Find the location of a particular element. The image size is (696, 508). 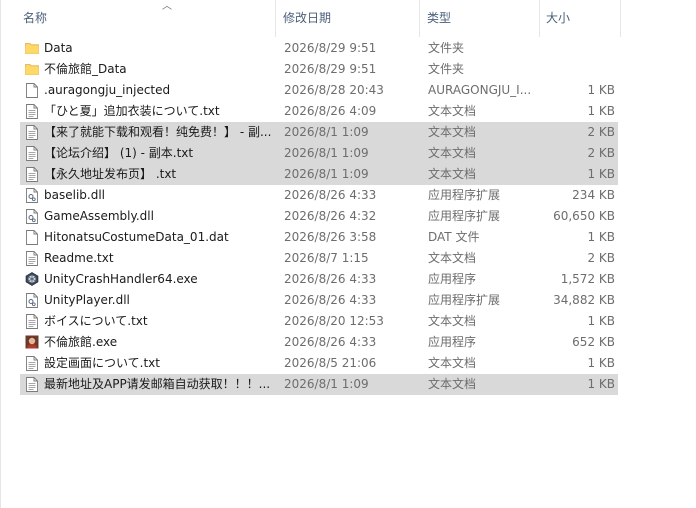

column-header-name: 名称 ︿ is located at coordinates (148, 18).